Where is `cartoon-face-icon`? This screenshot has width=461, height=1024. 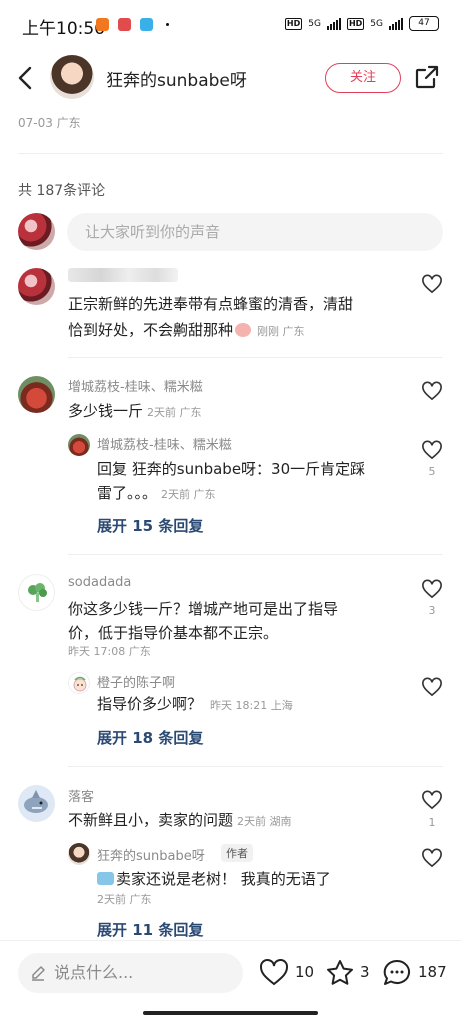 cartoon-face-icon is located at coordinates (80, 684).